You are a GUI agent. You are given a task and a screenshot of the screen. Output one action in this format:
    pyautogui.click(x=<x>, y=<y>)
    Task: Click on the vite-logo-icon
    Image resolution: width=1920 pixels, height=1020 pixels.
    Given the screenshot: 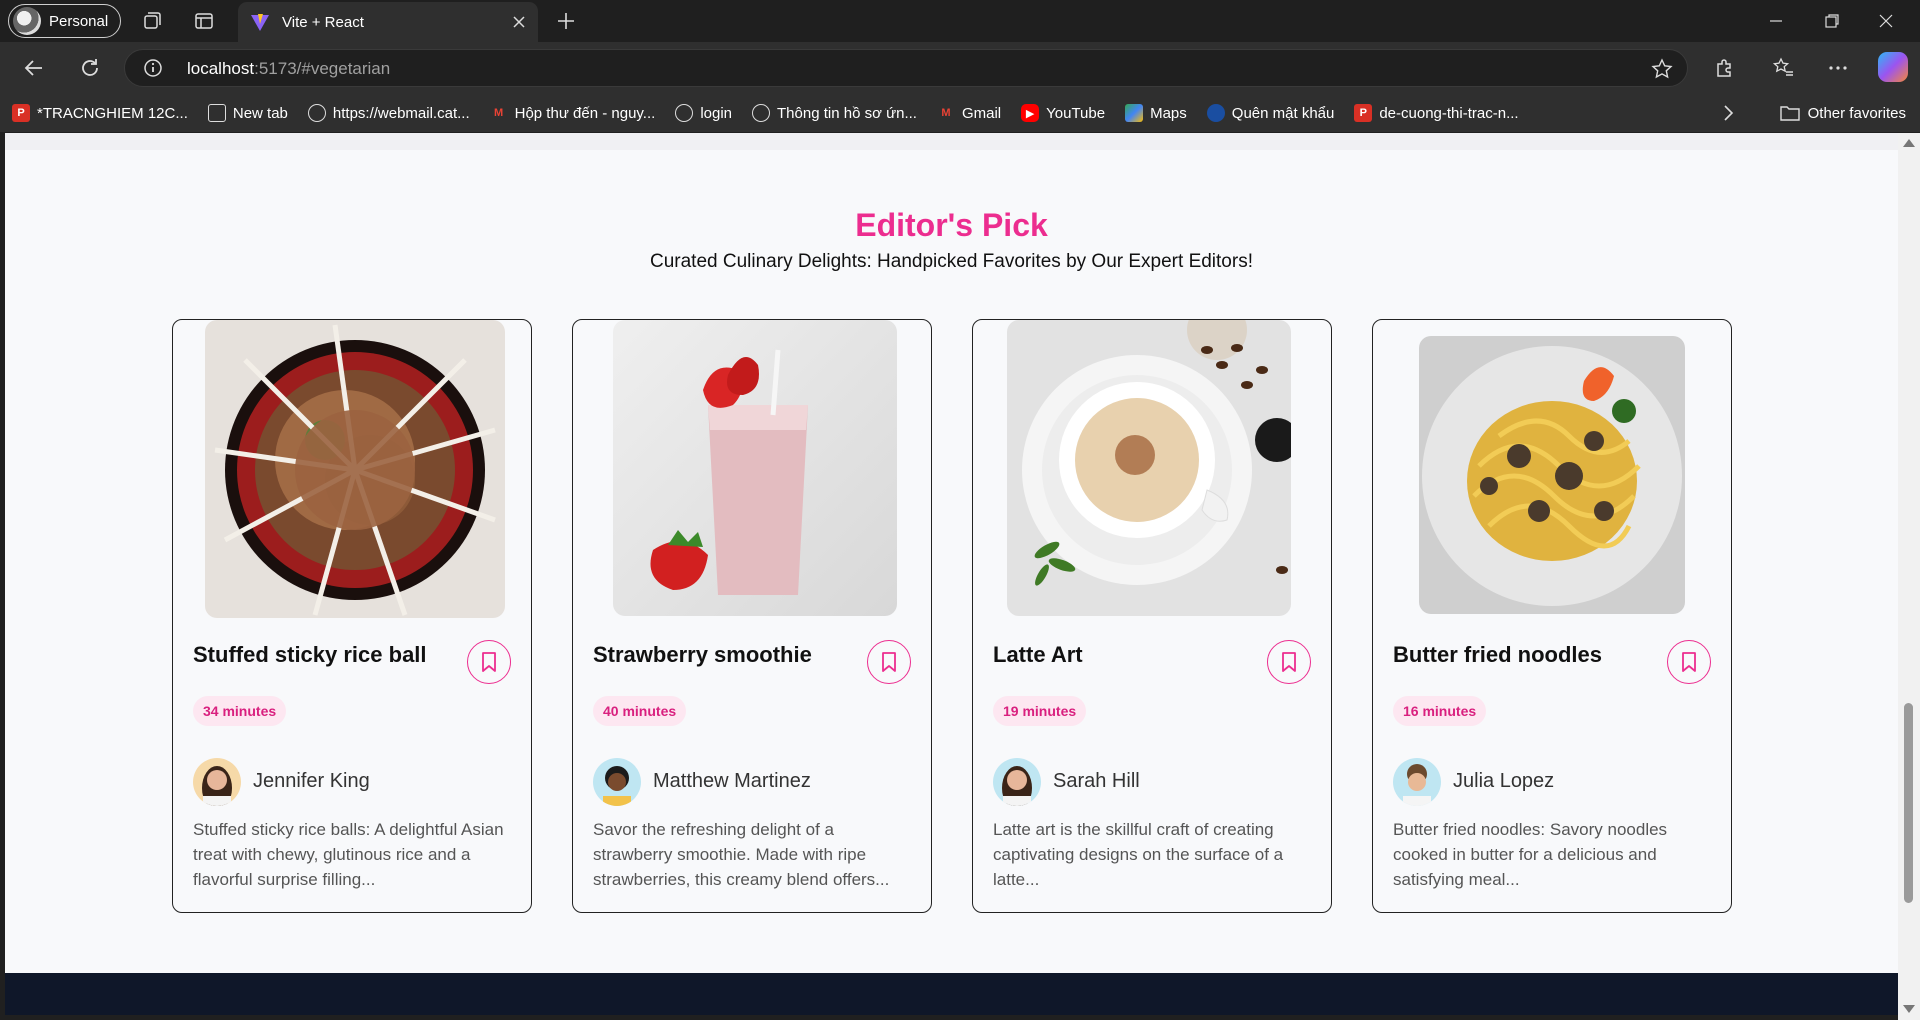 What is the action you would take?
    pyautogui.click(x=260, y=22)
    